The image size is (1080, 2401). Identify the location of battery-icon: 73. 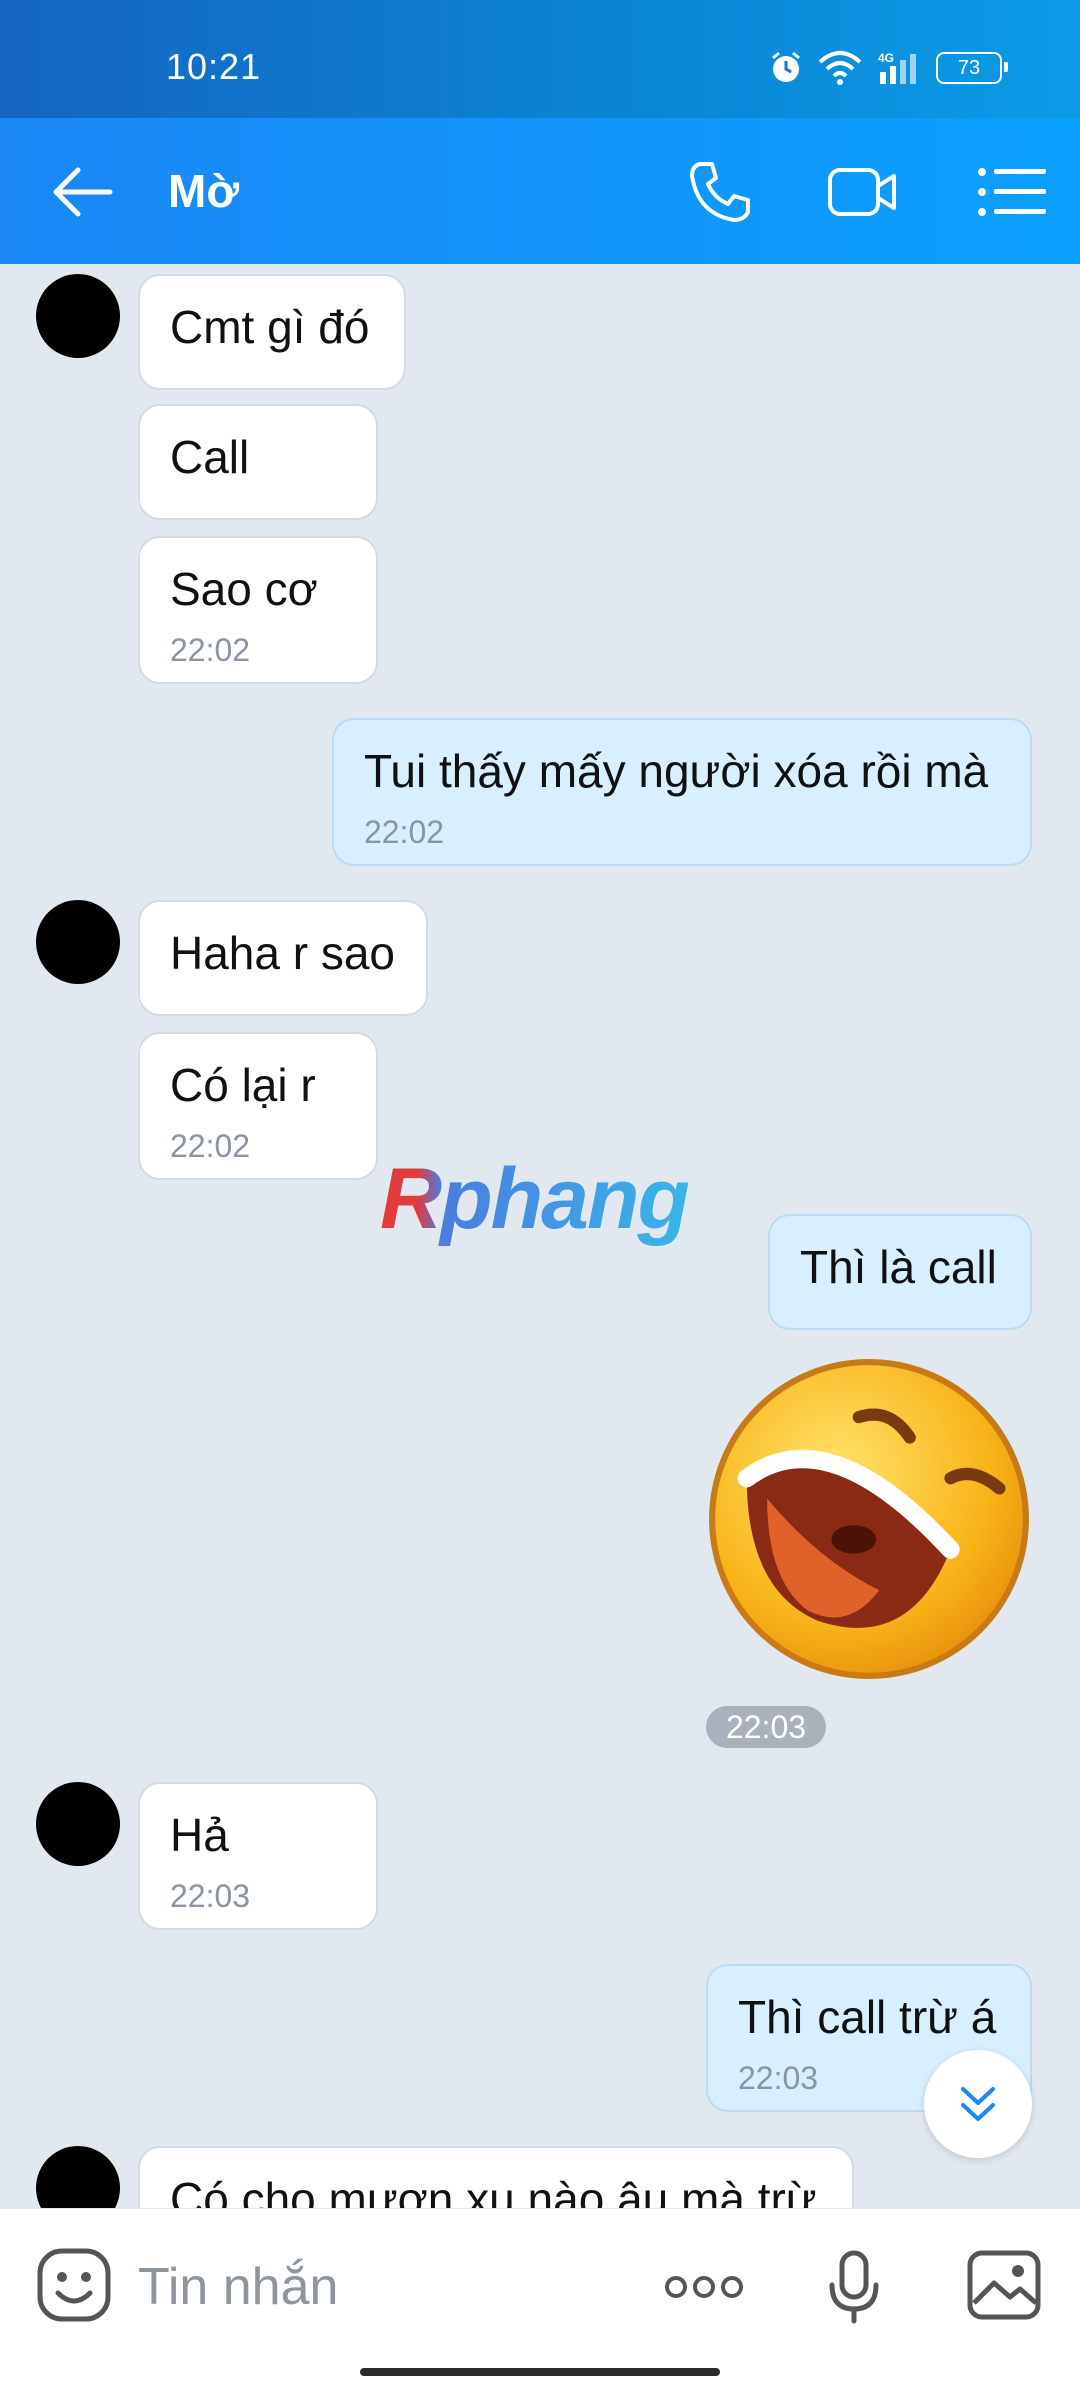
(972, 68).